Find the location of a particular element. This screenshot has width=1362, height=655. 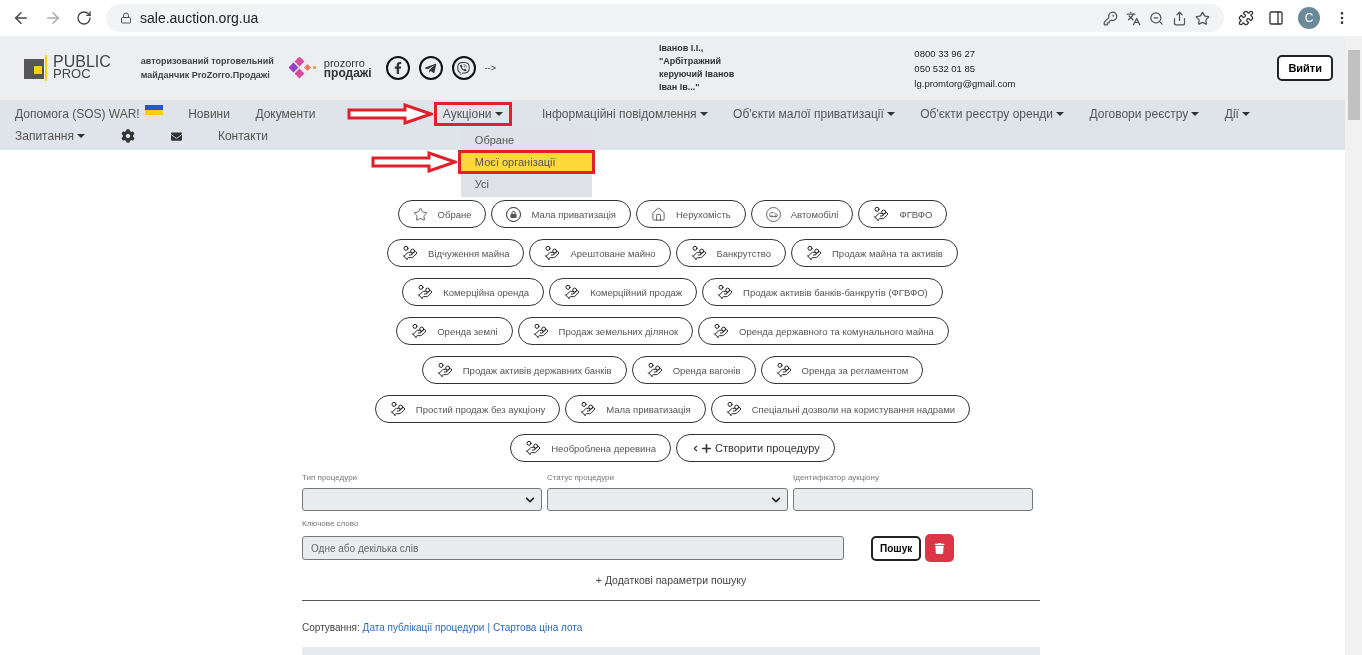

sort-link: Дата публікації процедури is located at coordinates (423, 627).